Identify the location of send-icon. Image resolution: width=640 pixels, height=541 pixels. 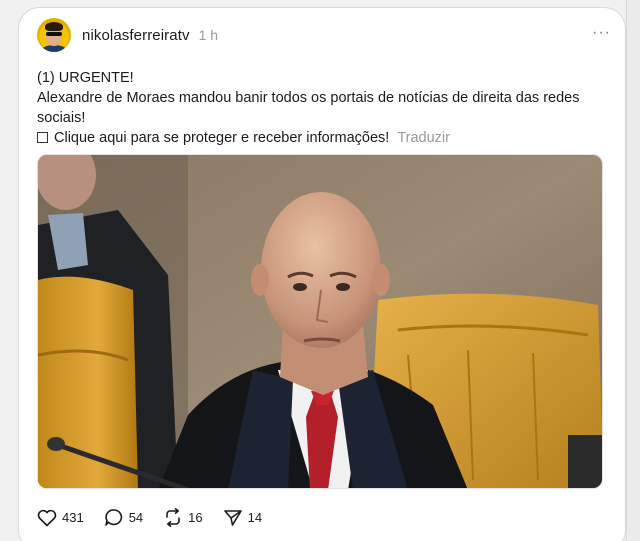
(232, 517).